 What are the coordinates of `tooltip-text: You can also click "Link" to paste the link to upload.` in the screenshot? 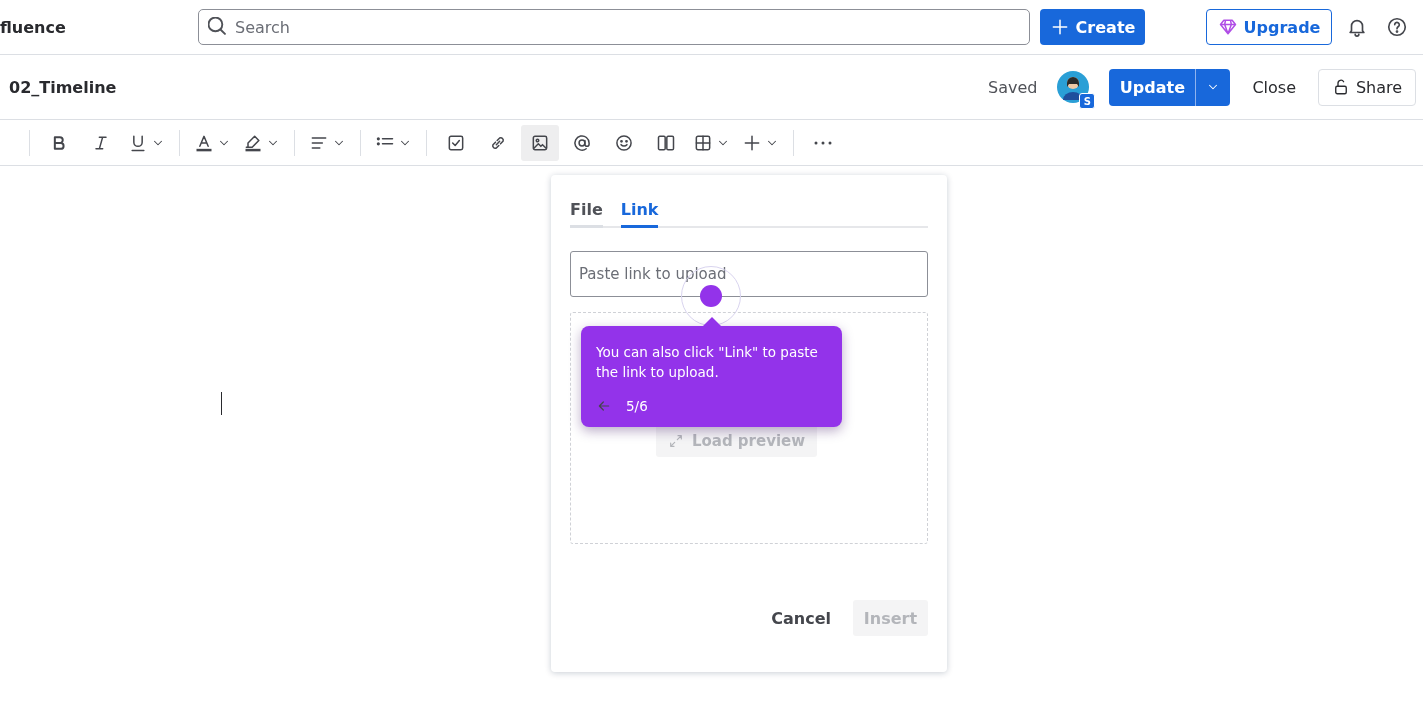 It's located at (707, 362).